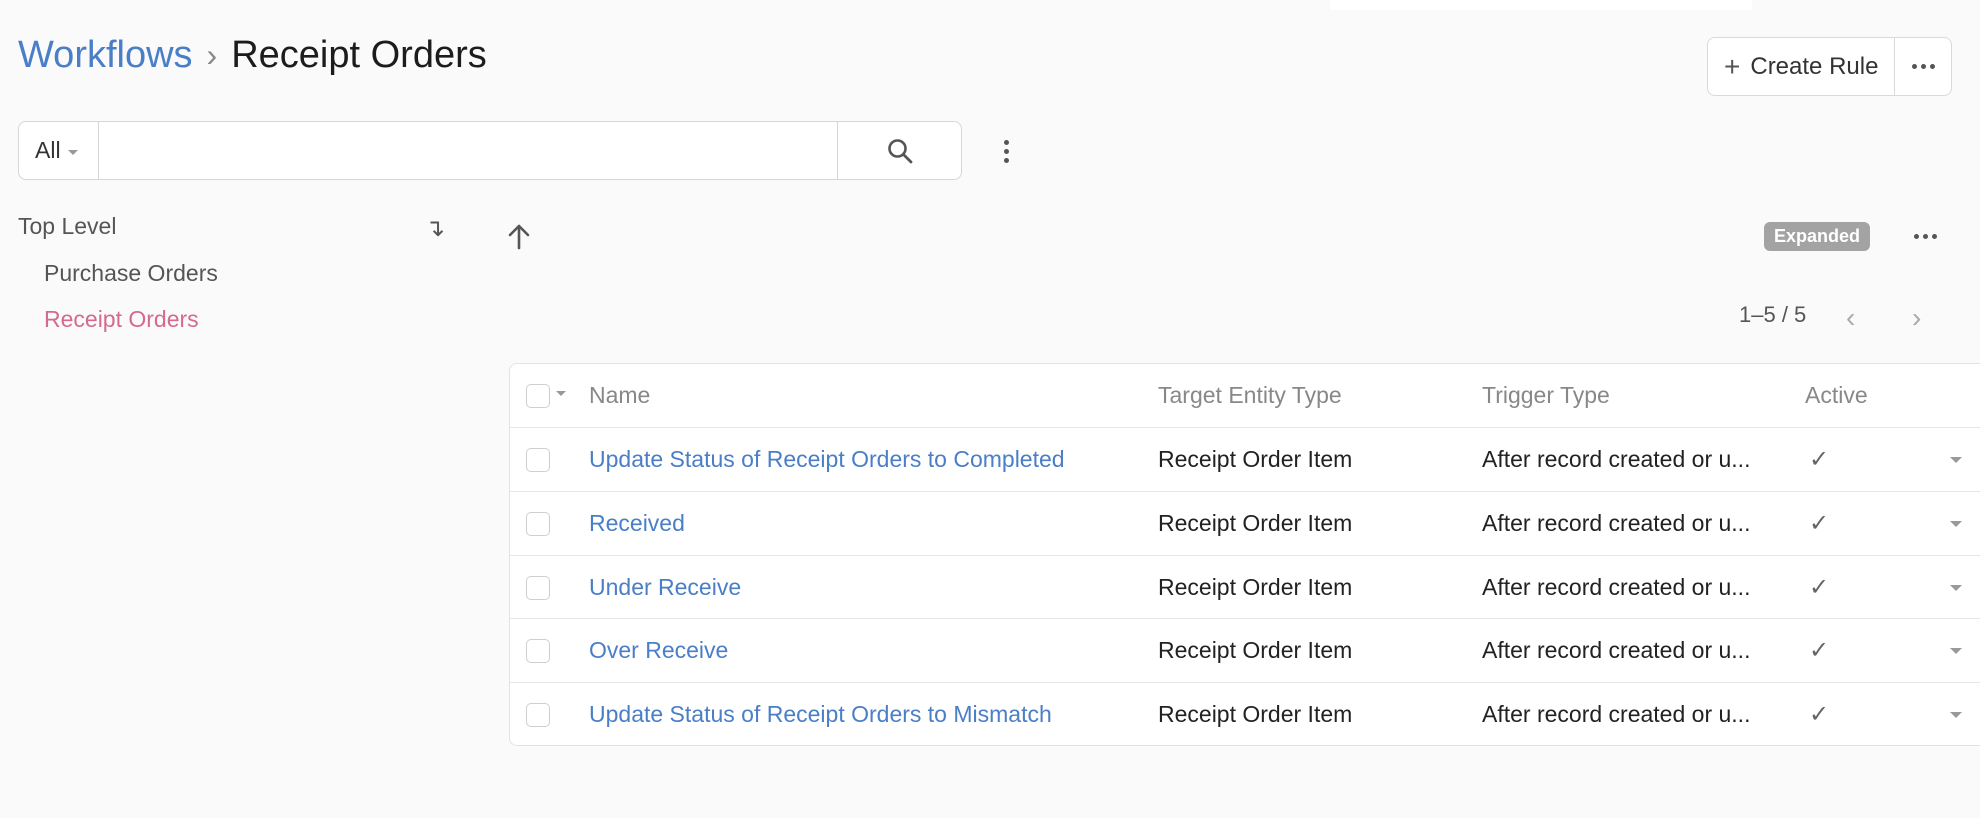 This screenshot has width=1980, height=818. What do you see at coordinates (619, 395) in the screenshot?
I see `column-header-name: Name` at bounding box center [619, 395].